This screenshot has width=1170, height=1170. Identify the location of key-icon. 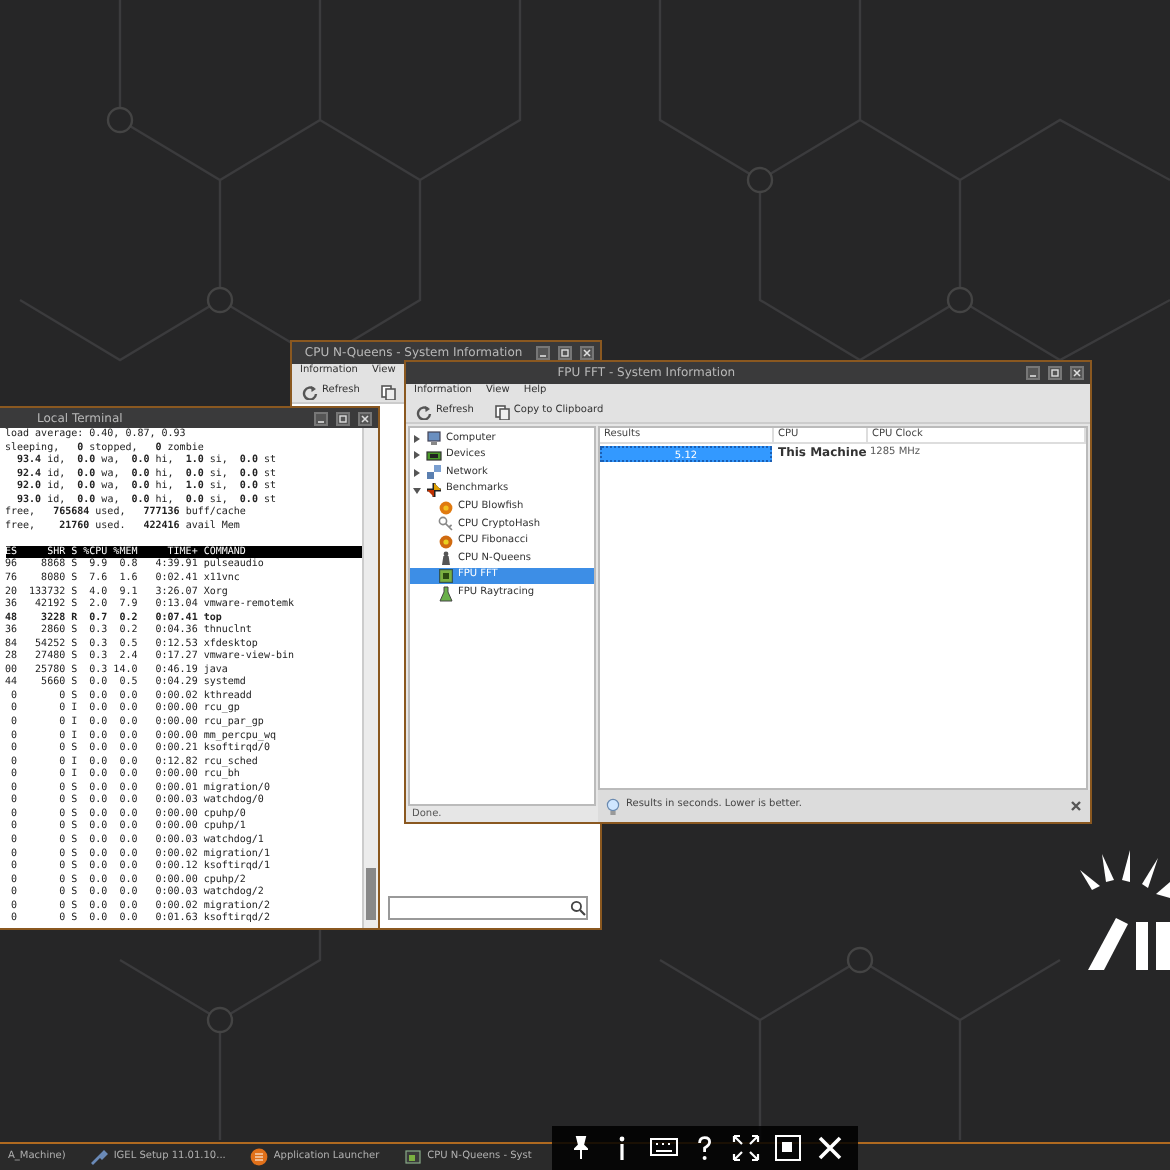
(446, 524).